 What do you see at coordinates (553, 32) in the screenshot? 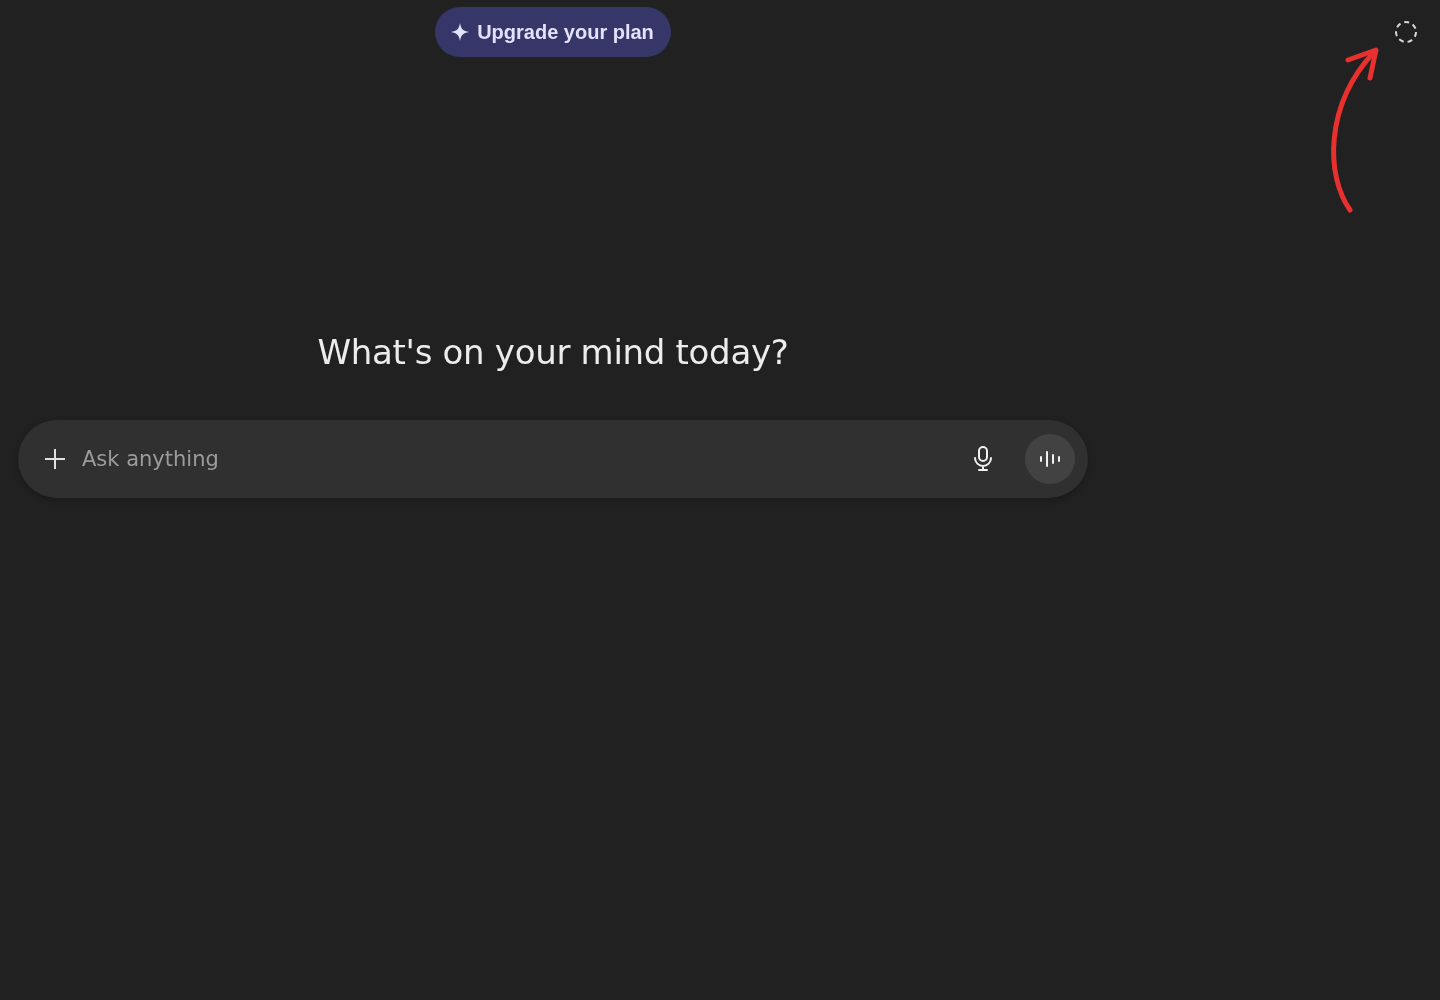
I see `upgrade-plan-button: Upgrade your plan` at bounding box center [553, 32].